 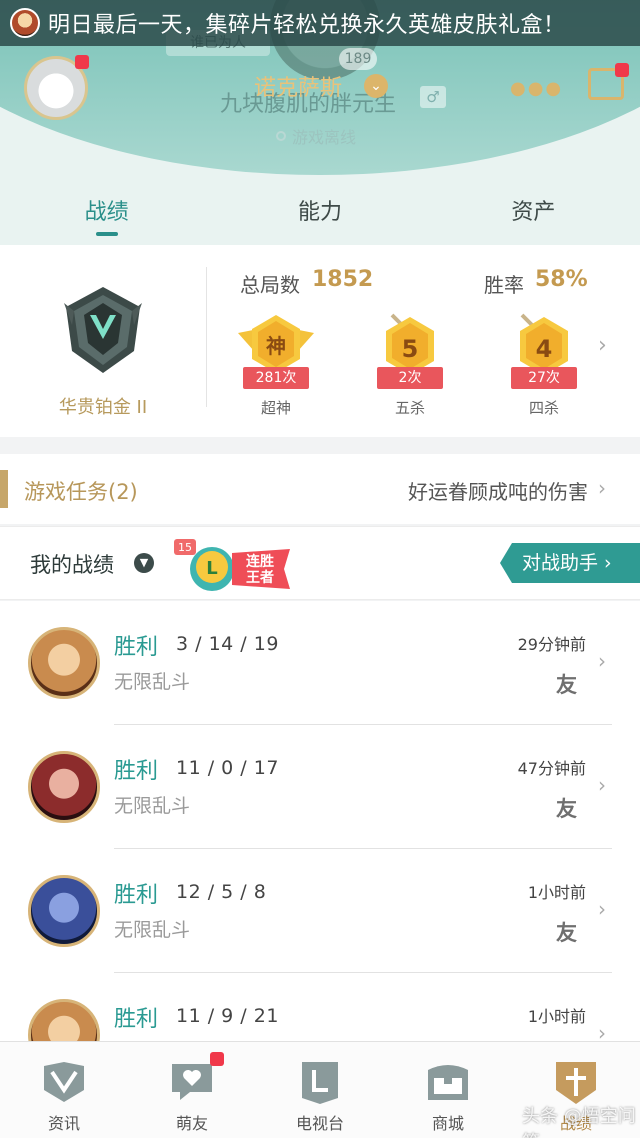 I want to click on win-rate-value: 58%, so click(x=561, y=279).